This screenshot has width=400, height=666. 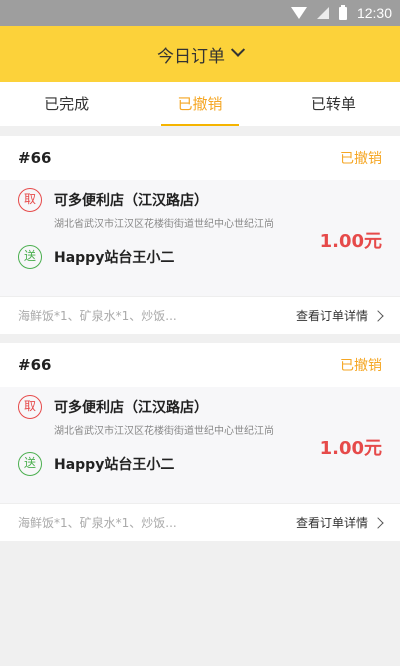 What do you see at coordinates (191, 56) in the screenshot?
I see `page-title: 今日订单` at bounding box center [191, 56].